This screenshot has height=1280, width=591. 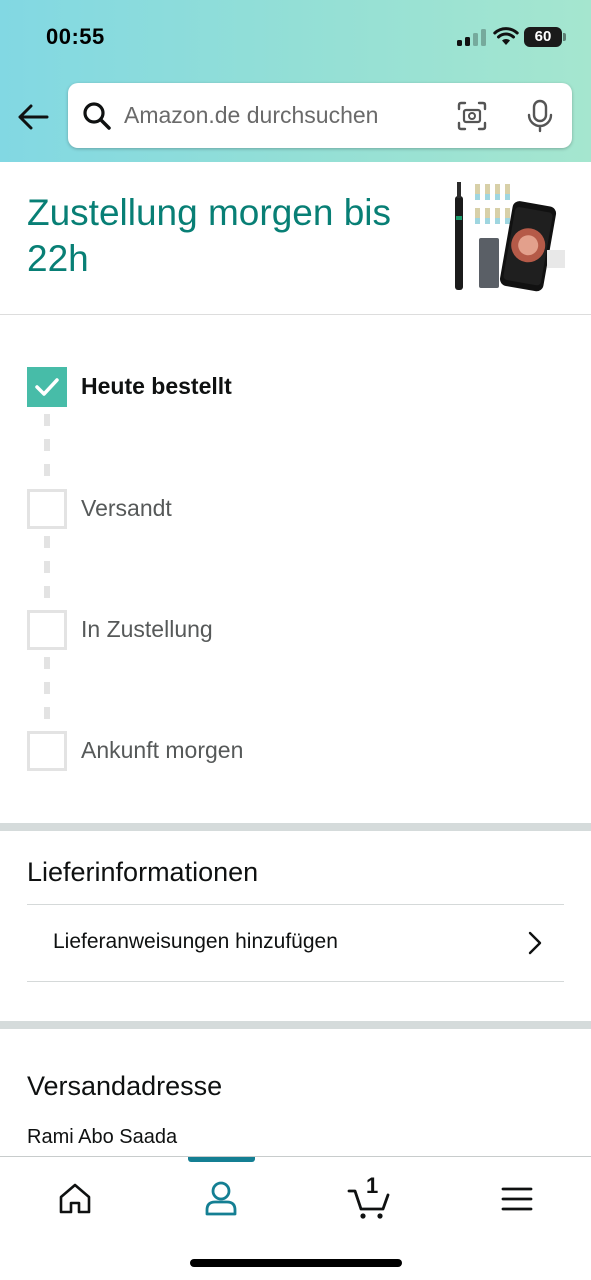 I want to click on shipping-address-title: Versandadresse, so click(x=125, y=1086).